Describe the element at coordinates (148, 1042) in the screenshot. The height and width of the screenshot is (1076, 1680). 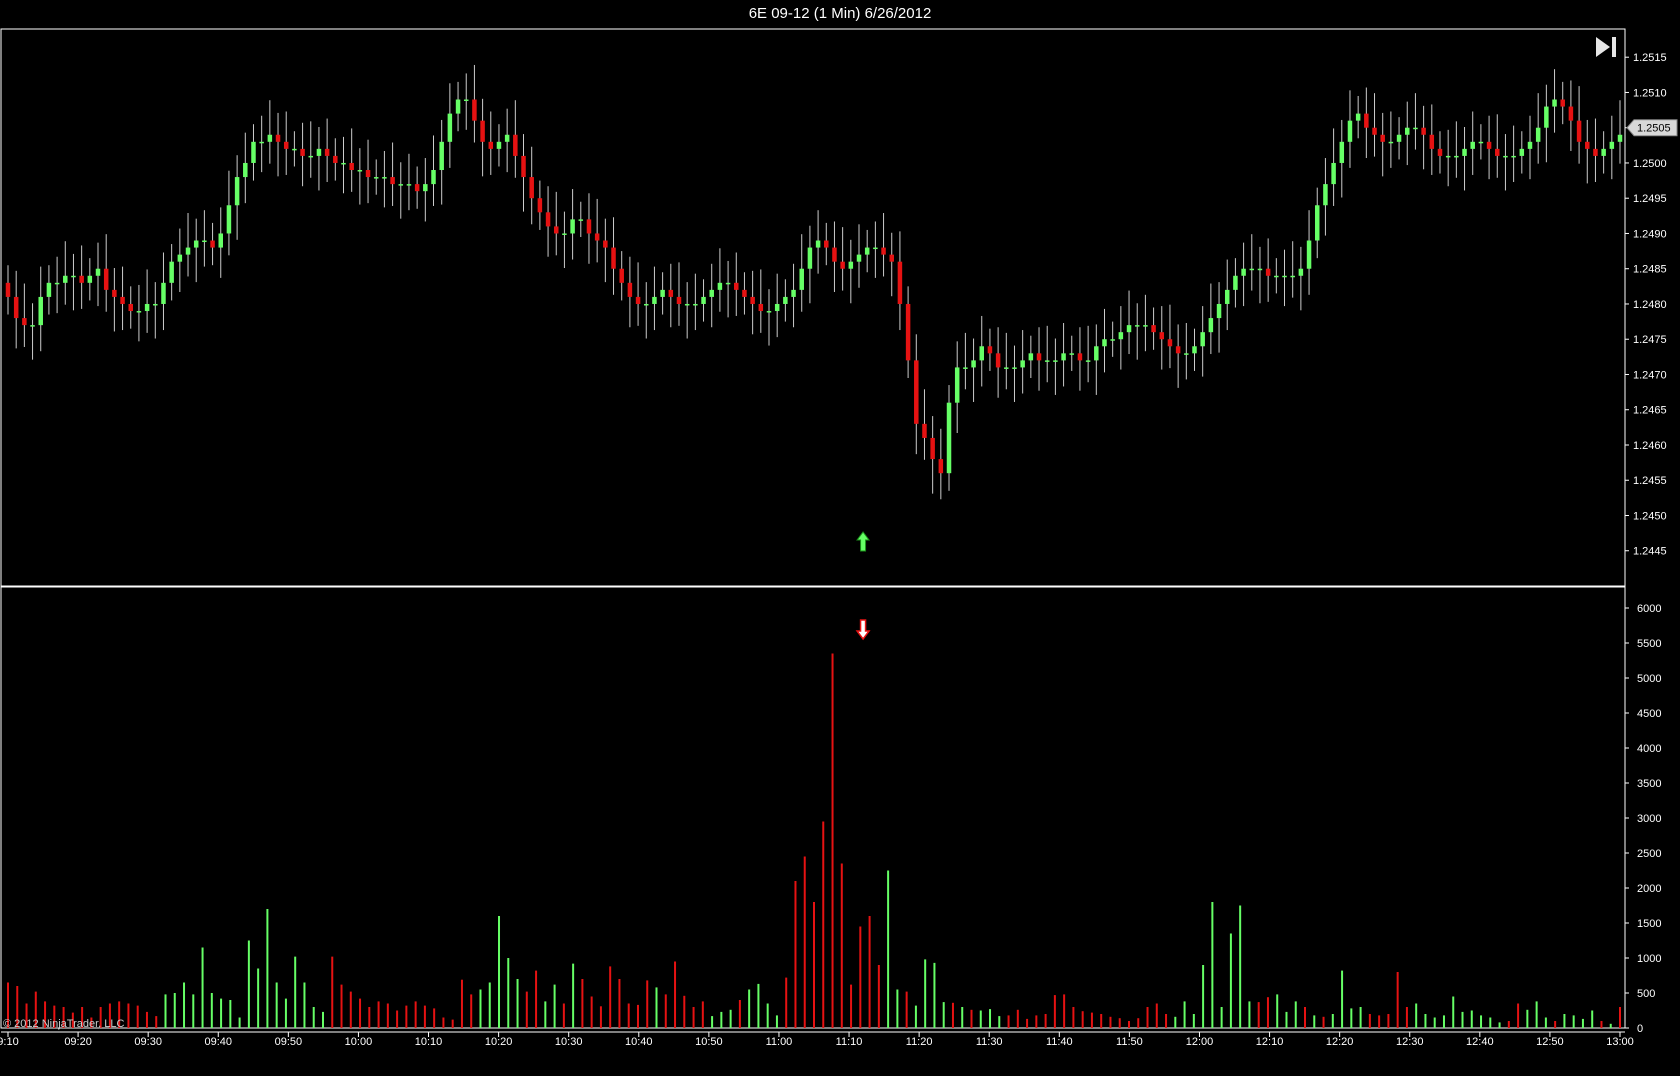
I see `time-tick-label: 09:30` at that location.